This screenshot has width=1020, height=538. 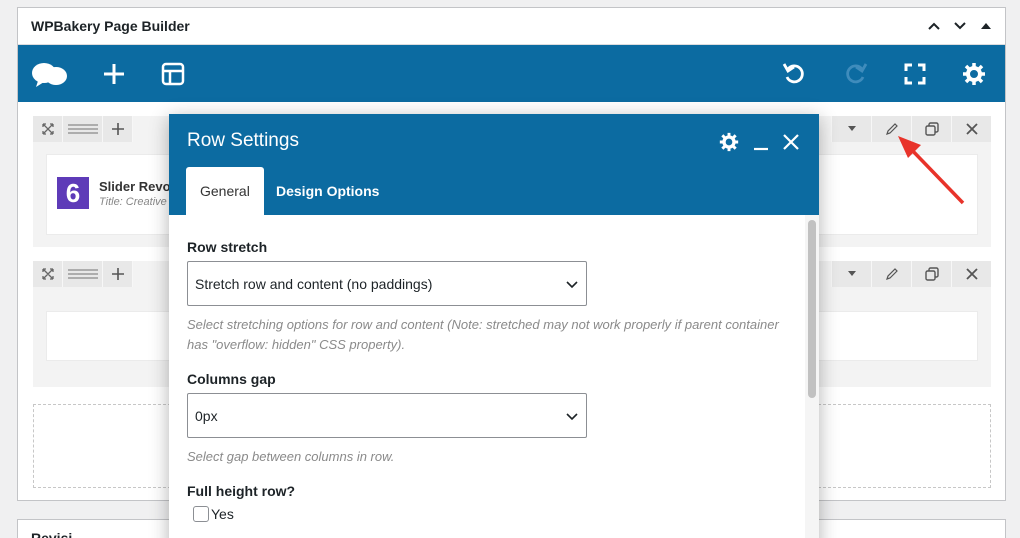 I want to click on logo-icon, so click(x=50, y=73).